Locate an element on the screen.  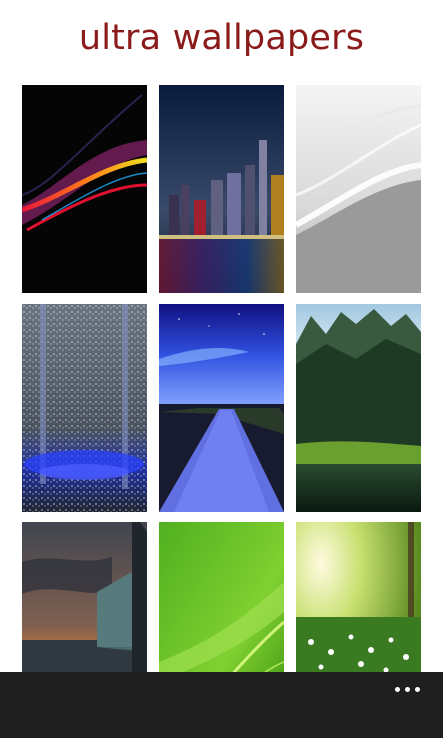
wallpaper-tile-abstract-light-streaks is located at coordinates (84, 189).